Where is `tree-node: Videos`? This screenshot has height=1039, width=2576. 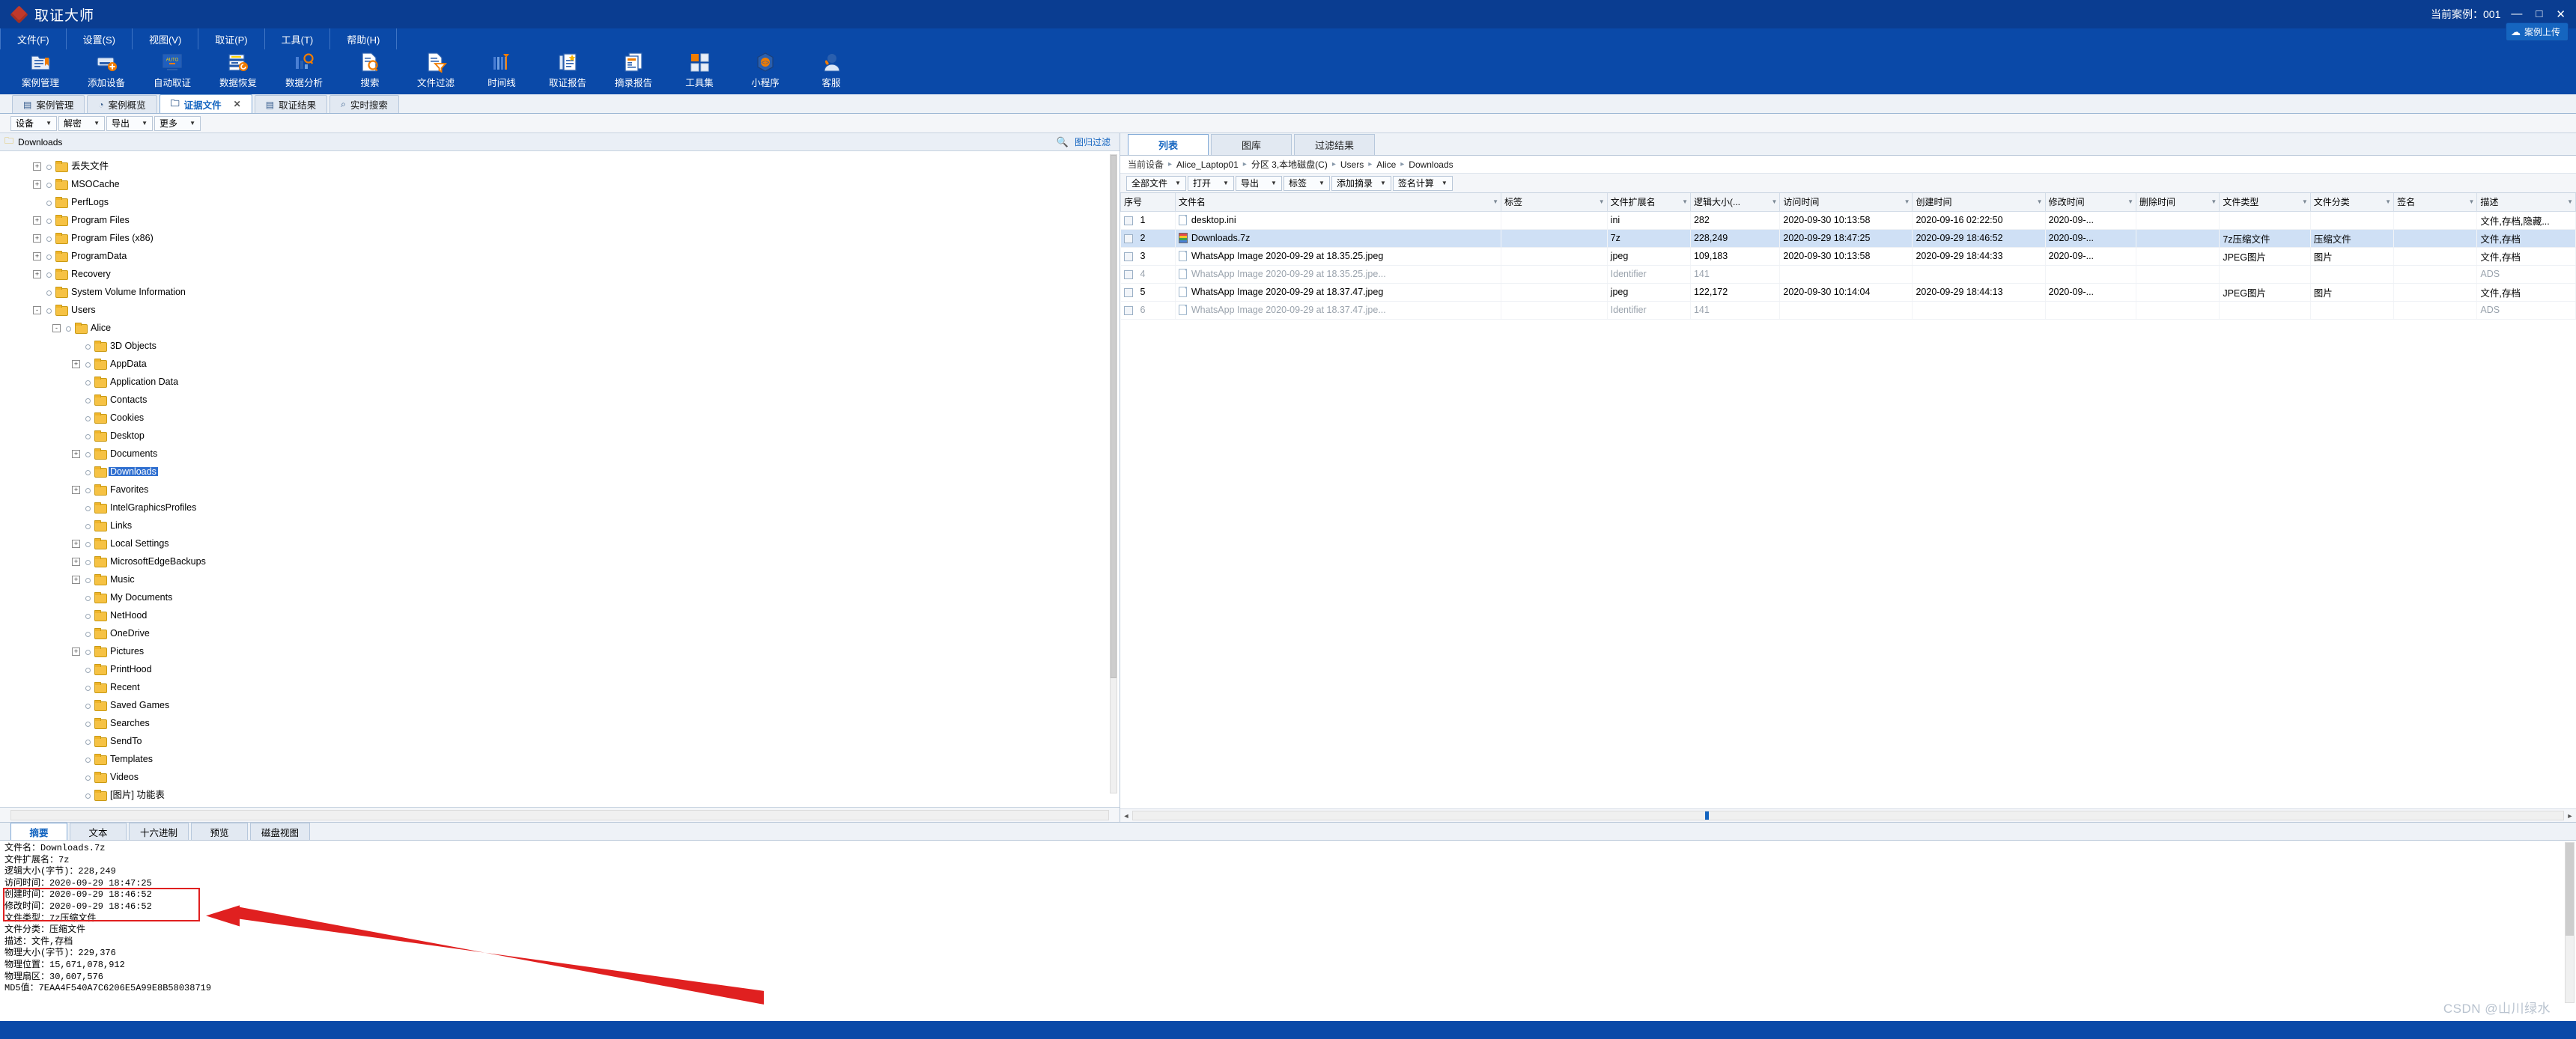 tree-node: Videos is located at coordinates (576, 777).